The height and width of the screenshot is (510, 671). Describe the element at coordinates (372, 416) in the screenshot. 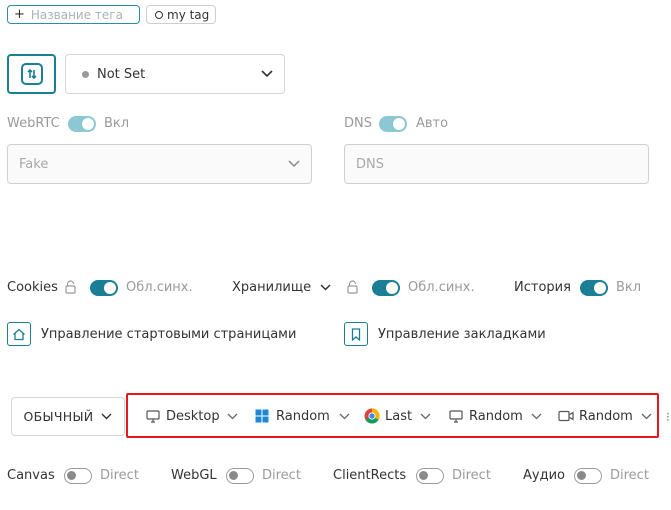

I see `chrome-icon` at that location.